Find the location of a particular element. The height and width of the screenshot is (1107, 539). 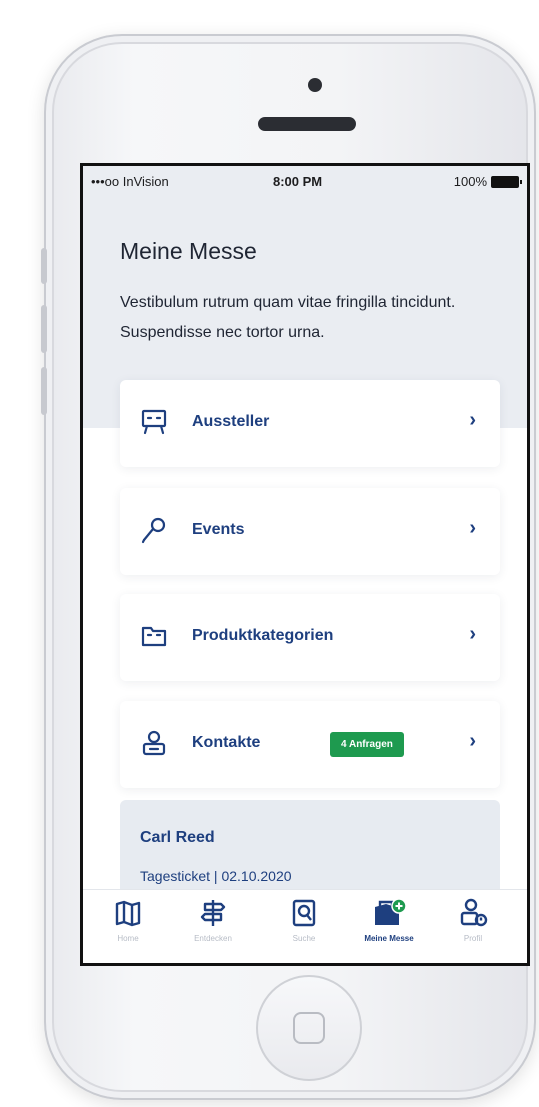

profile-icon is located at coordinates (474, 912).